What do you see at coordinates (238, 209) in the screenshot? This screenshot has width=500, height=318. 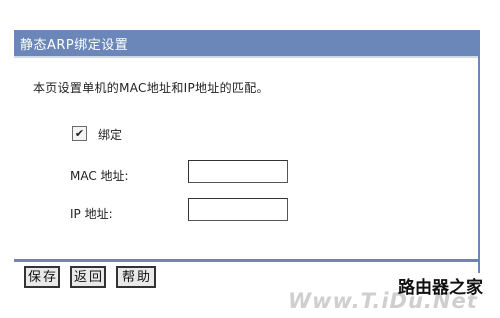 I see `ip-address-input` at bounding box center [238, 209].